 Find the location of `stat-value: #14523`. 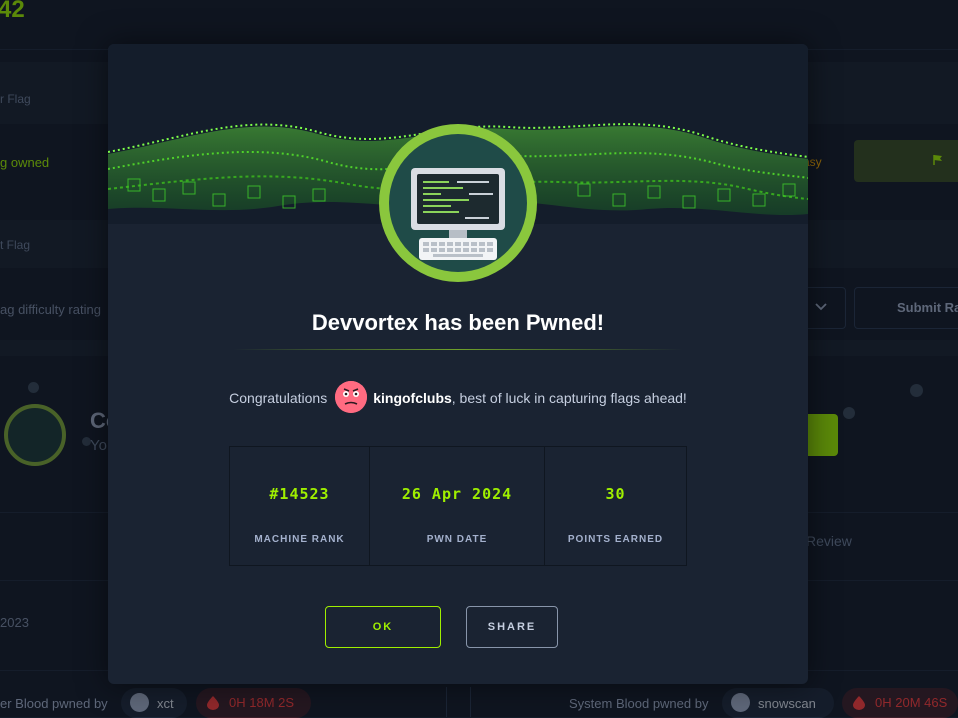

stat-value: #14523 is located at coordinates (299, 494).